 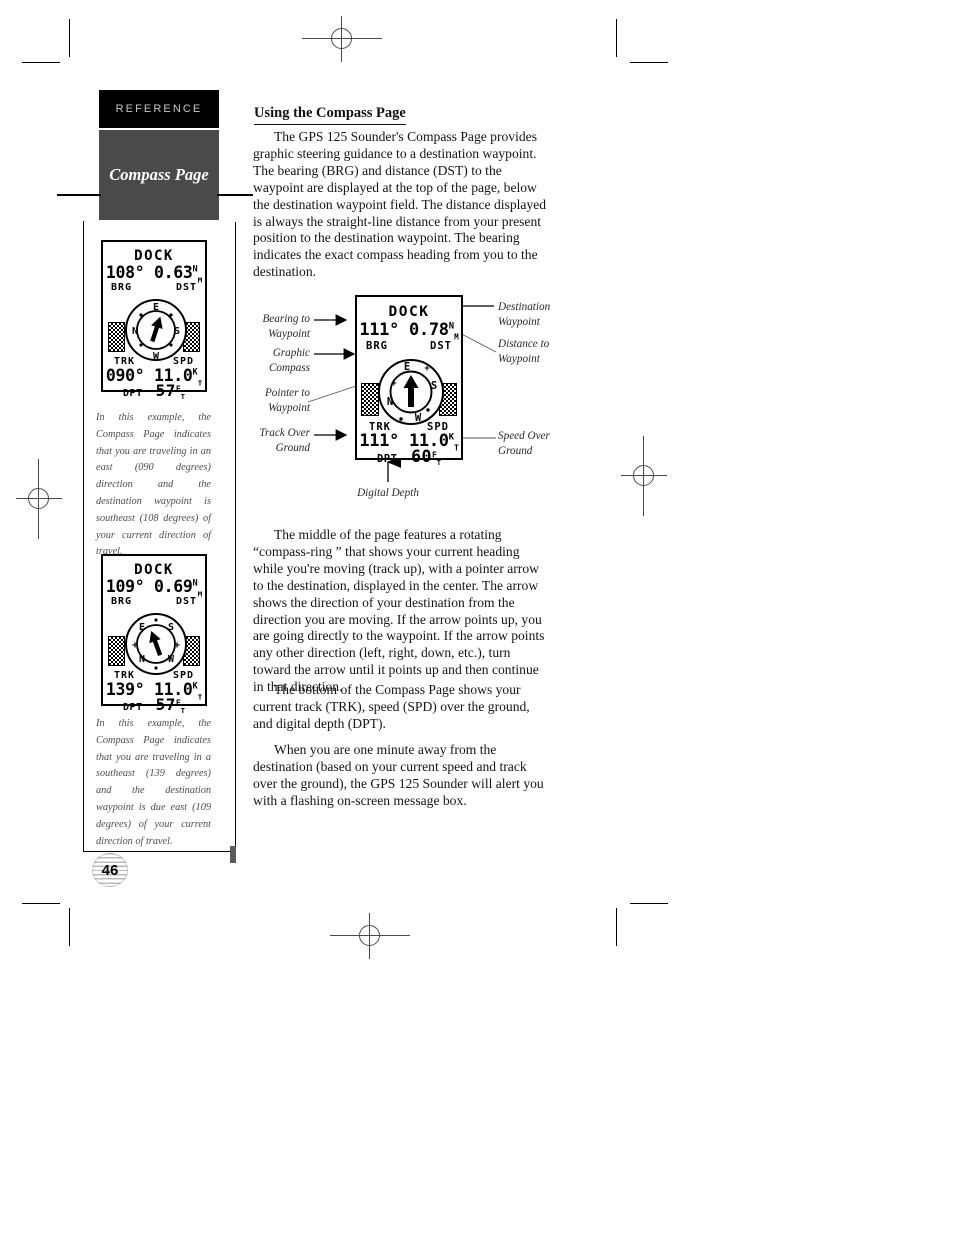 I want to click on gpsm-bearing-value: 111°, so click(x=379, y=330).